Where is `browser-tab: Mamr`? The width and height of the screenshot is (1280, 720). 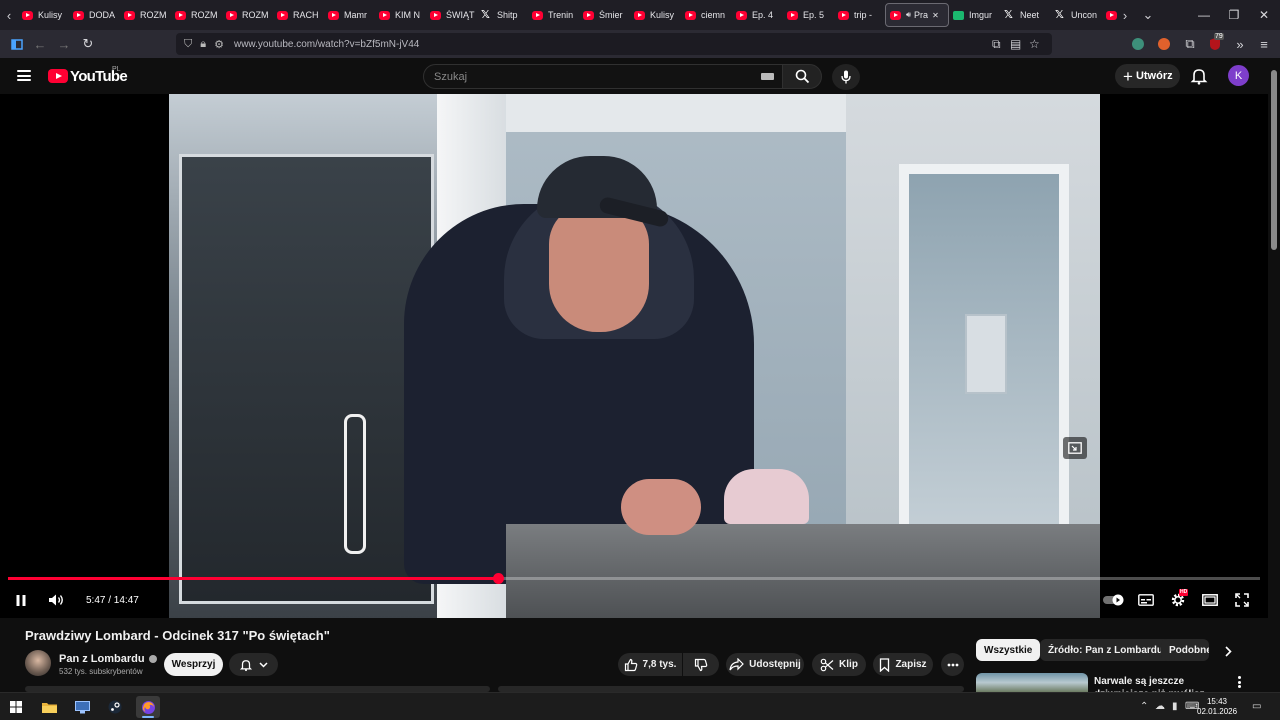
browser-tab: Mamr is located at coordinates (349, 15).